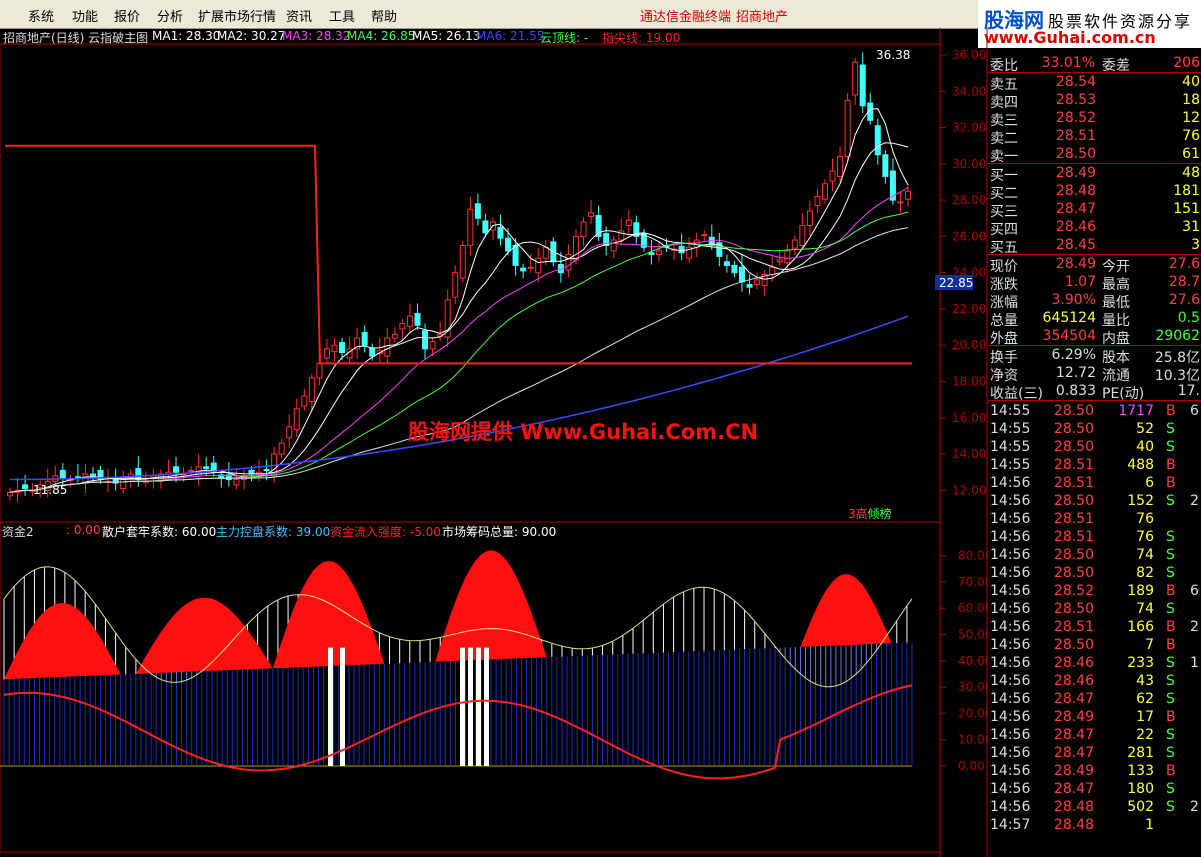 The image size is (1201, 857). What do you see at coordinates (458, 732) in the screenshot?
I see `flow-line` at bounding box center [458, 732].